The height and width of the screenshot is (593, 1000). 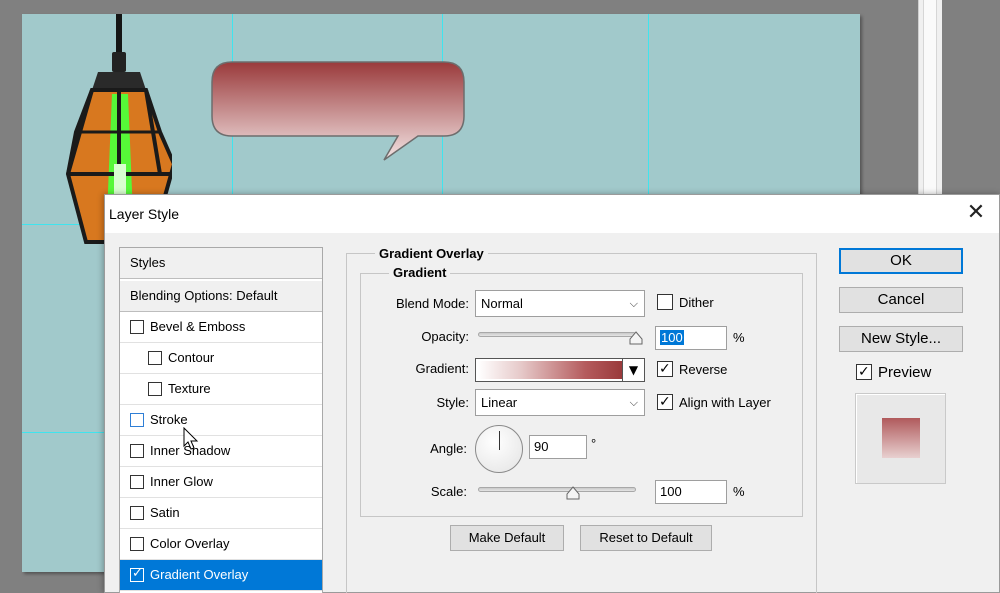 I want to click on panel-scrollbar, so click(x=930, y=100).